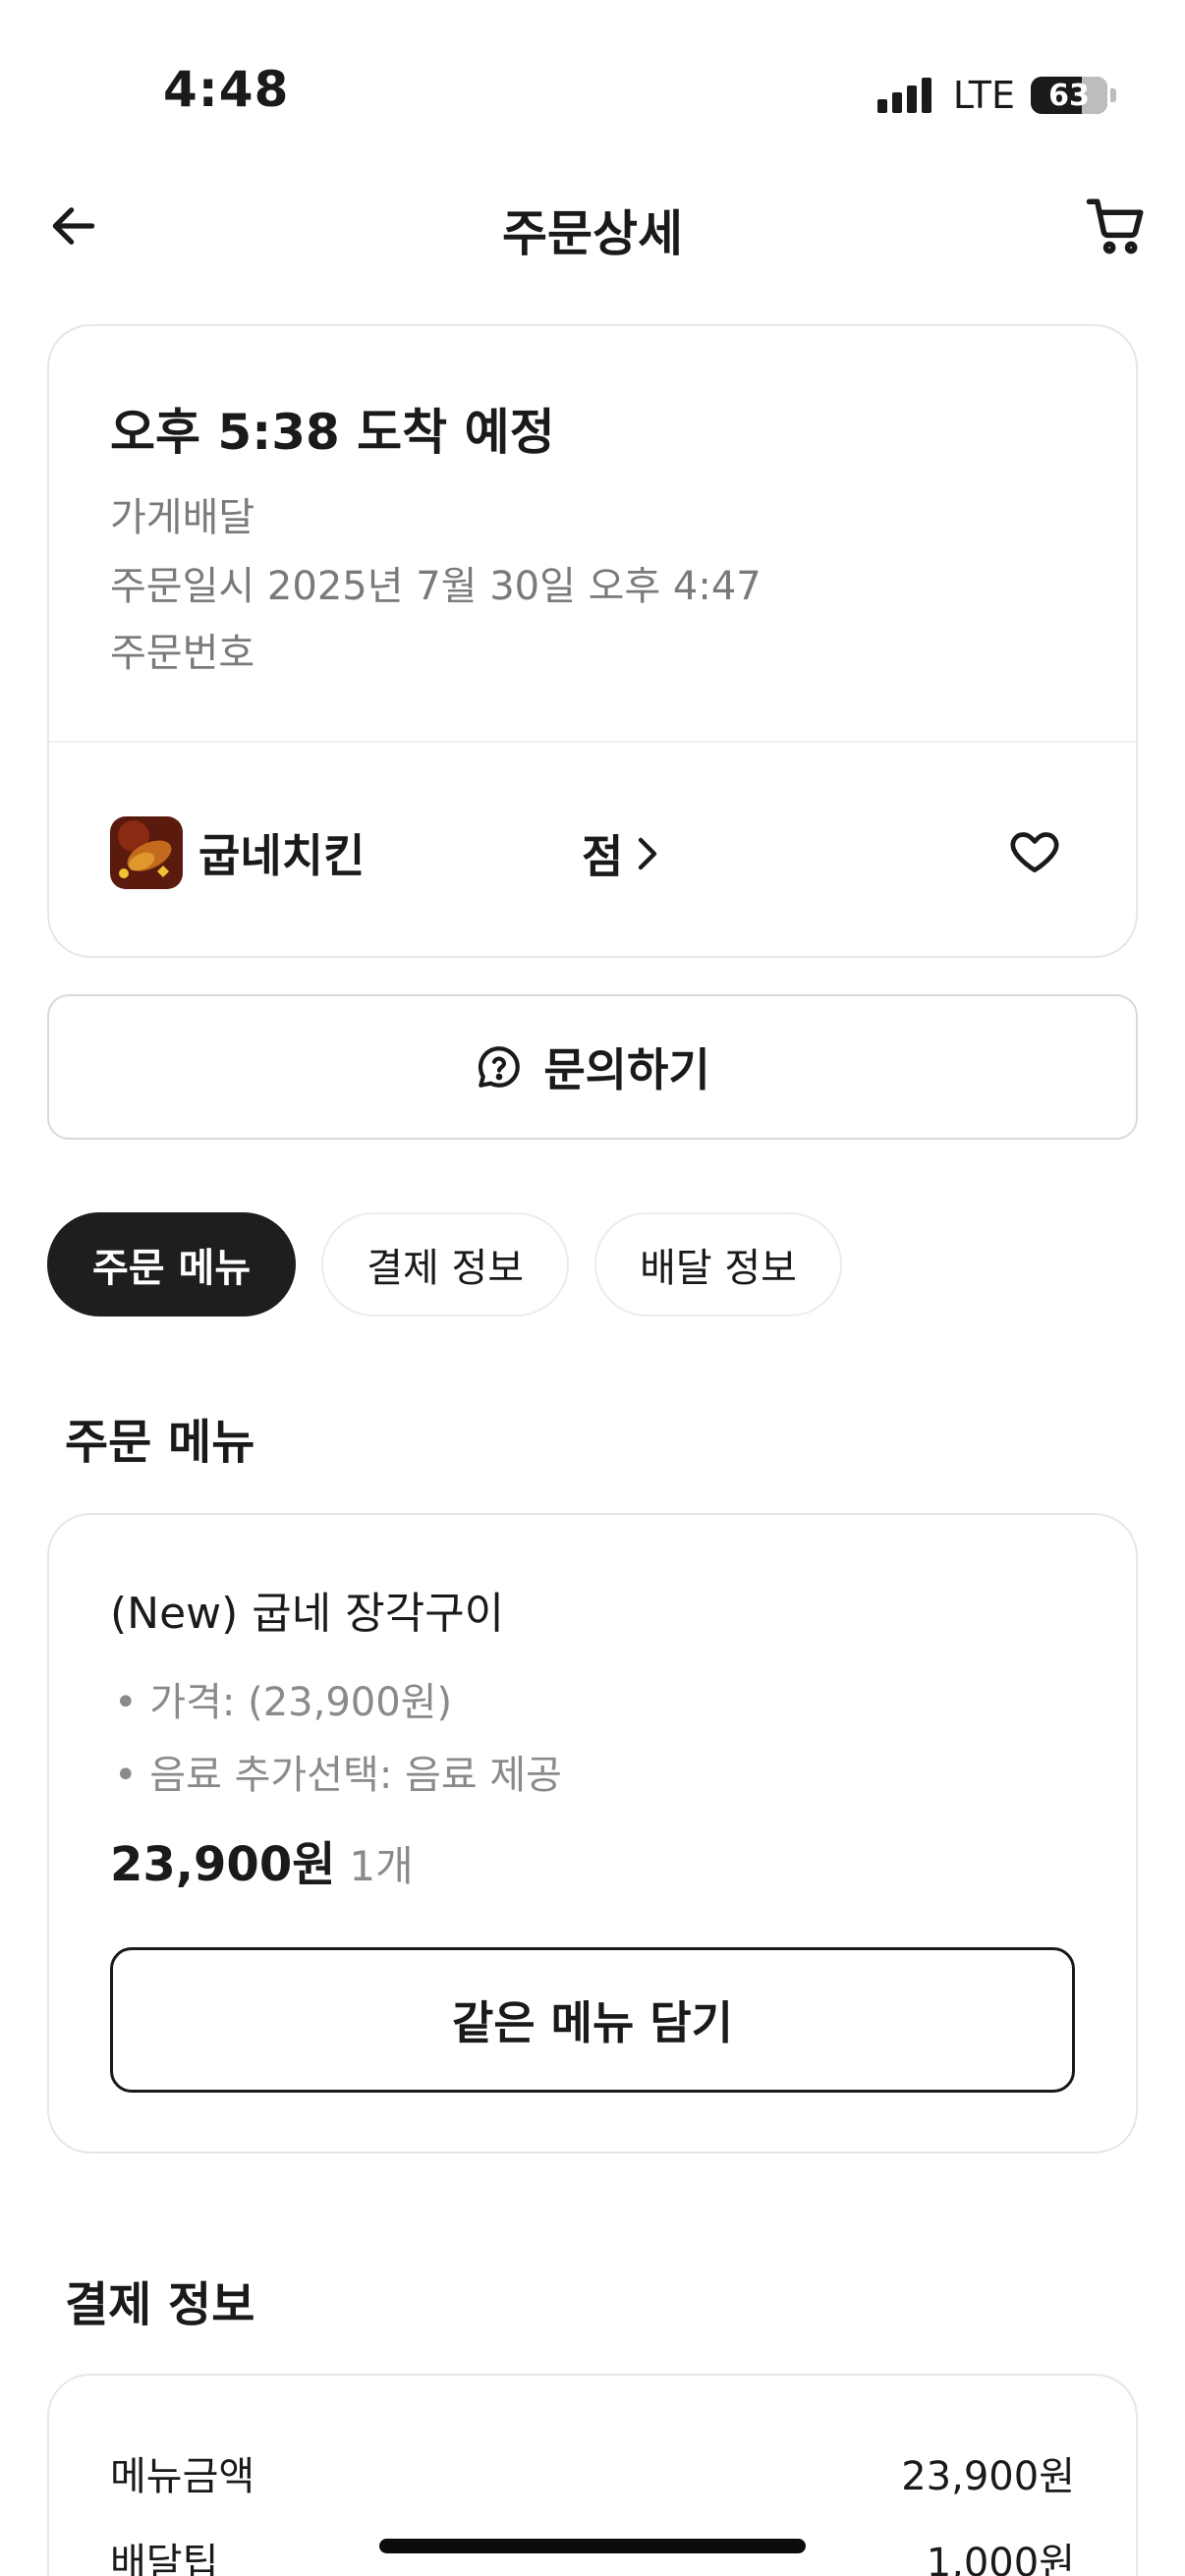 Image resolution: width=1185 pixels, height=2576 pixels. Describe the element at coordinates (227, 89) in the screenshot. I see `status-time: 4:48` at that location.